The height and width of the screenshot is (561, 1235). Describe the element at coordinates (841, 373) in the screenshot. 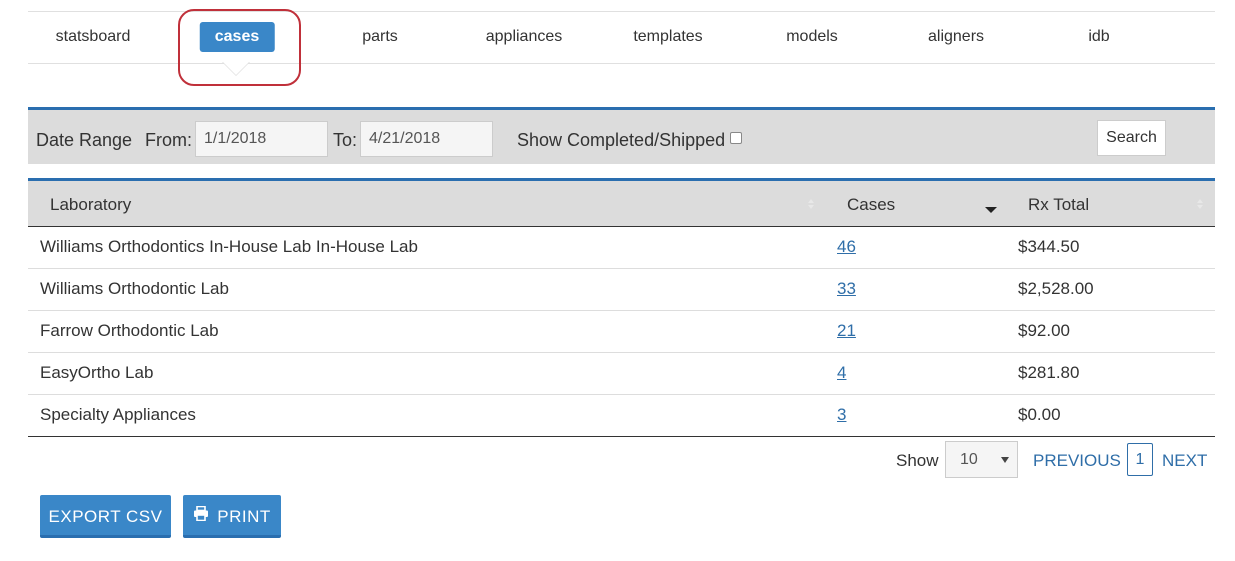

I see `cases-count-link: 4` at that location.